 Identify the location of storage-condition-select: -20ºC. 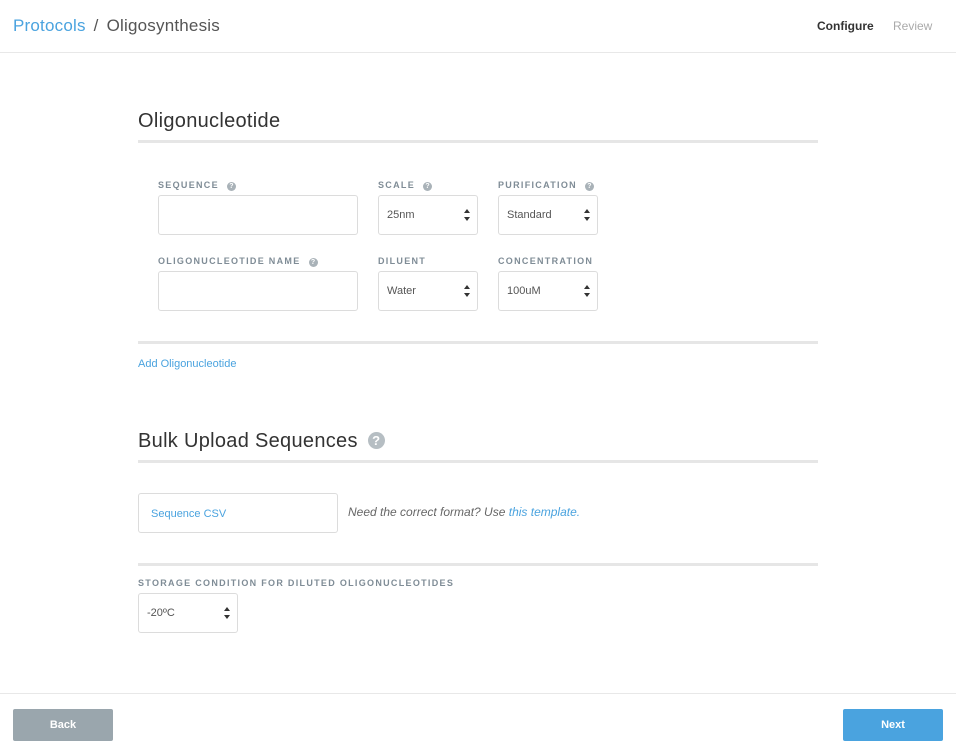
(188, 613).